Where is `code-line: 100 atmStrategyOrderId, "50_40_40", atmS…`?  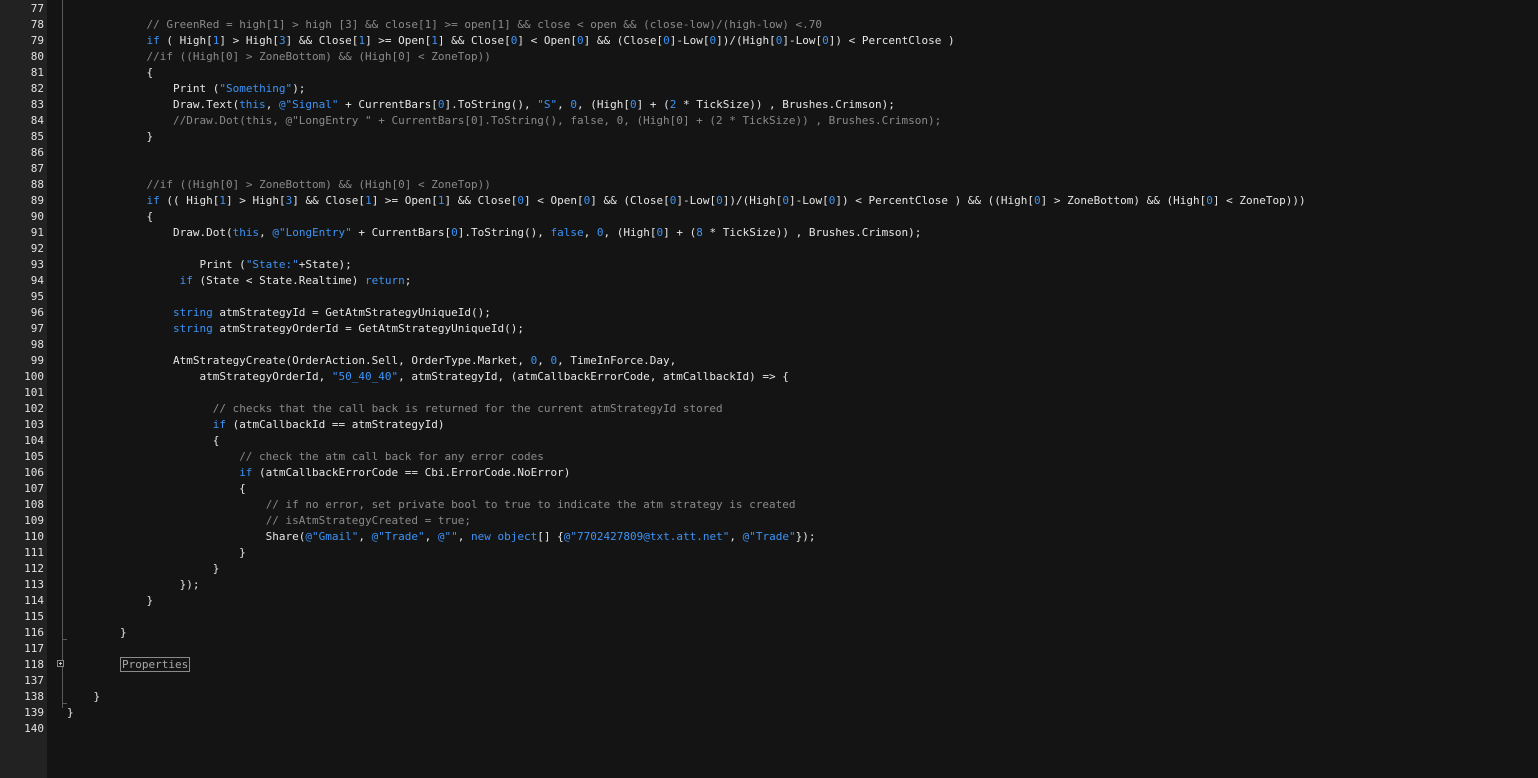
code-line: 100 atmStrategyOrderId, "50_40_40", atmS… is located at coordinates (769, 377).